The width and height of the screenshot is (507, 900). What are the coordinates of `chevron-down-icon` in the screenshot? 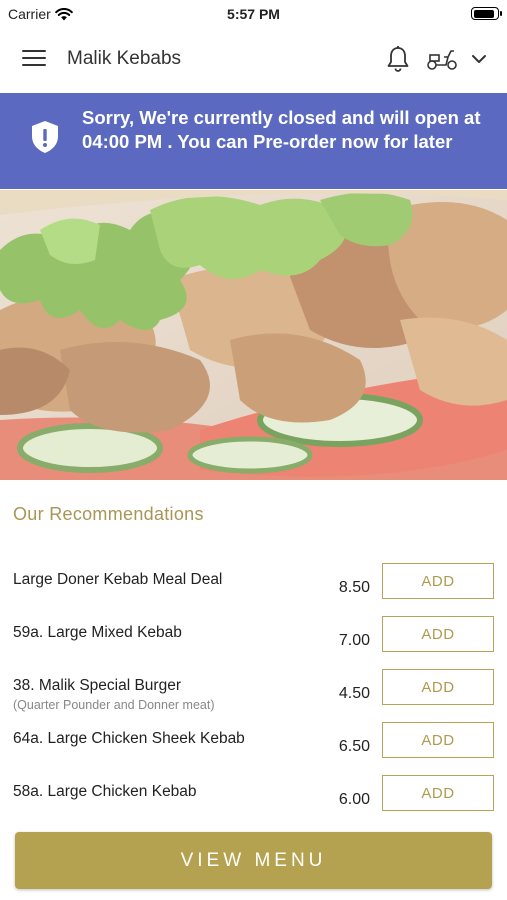 It's located at (479, 59).